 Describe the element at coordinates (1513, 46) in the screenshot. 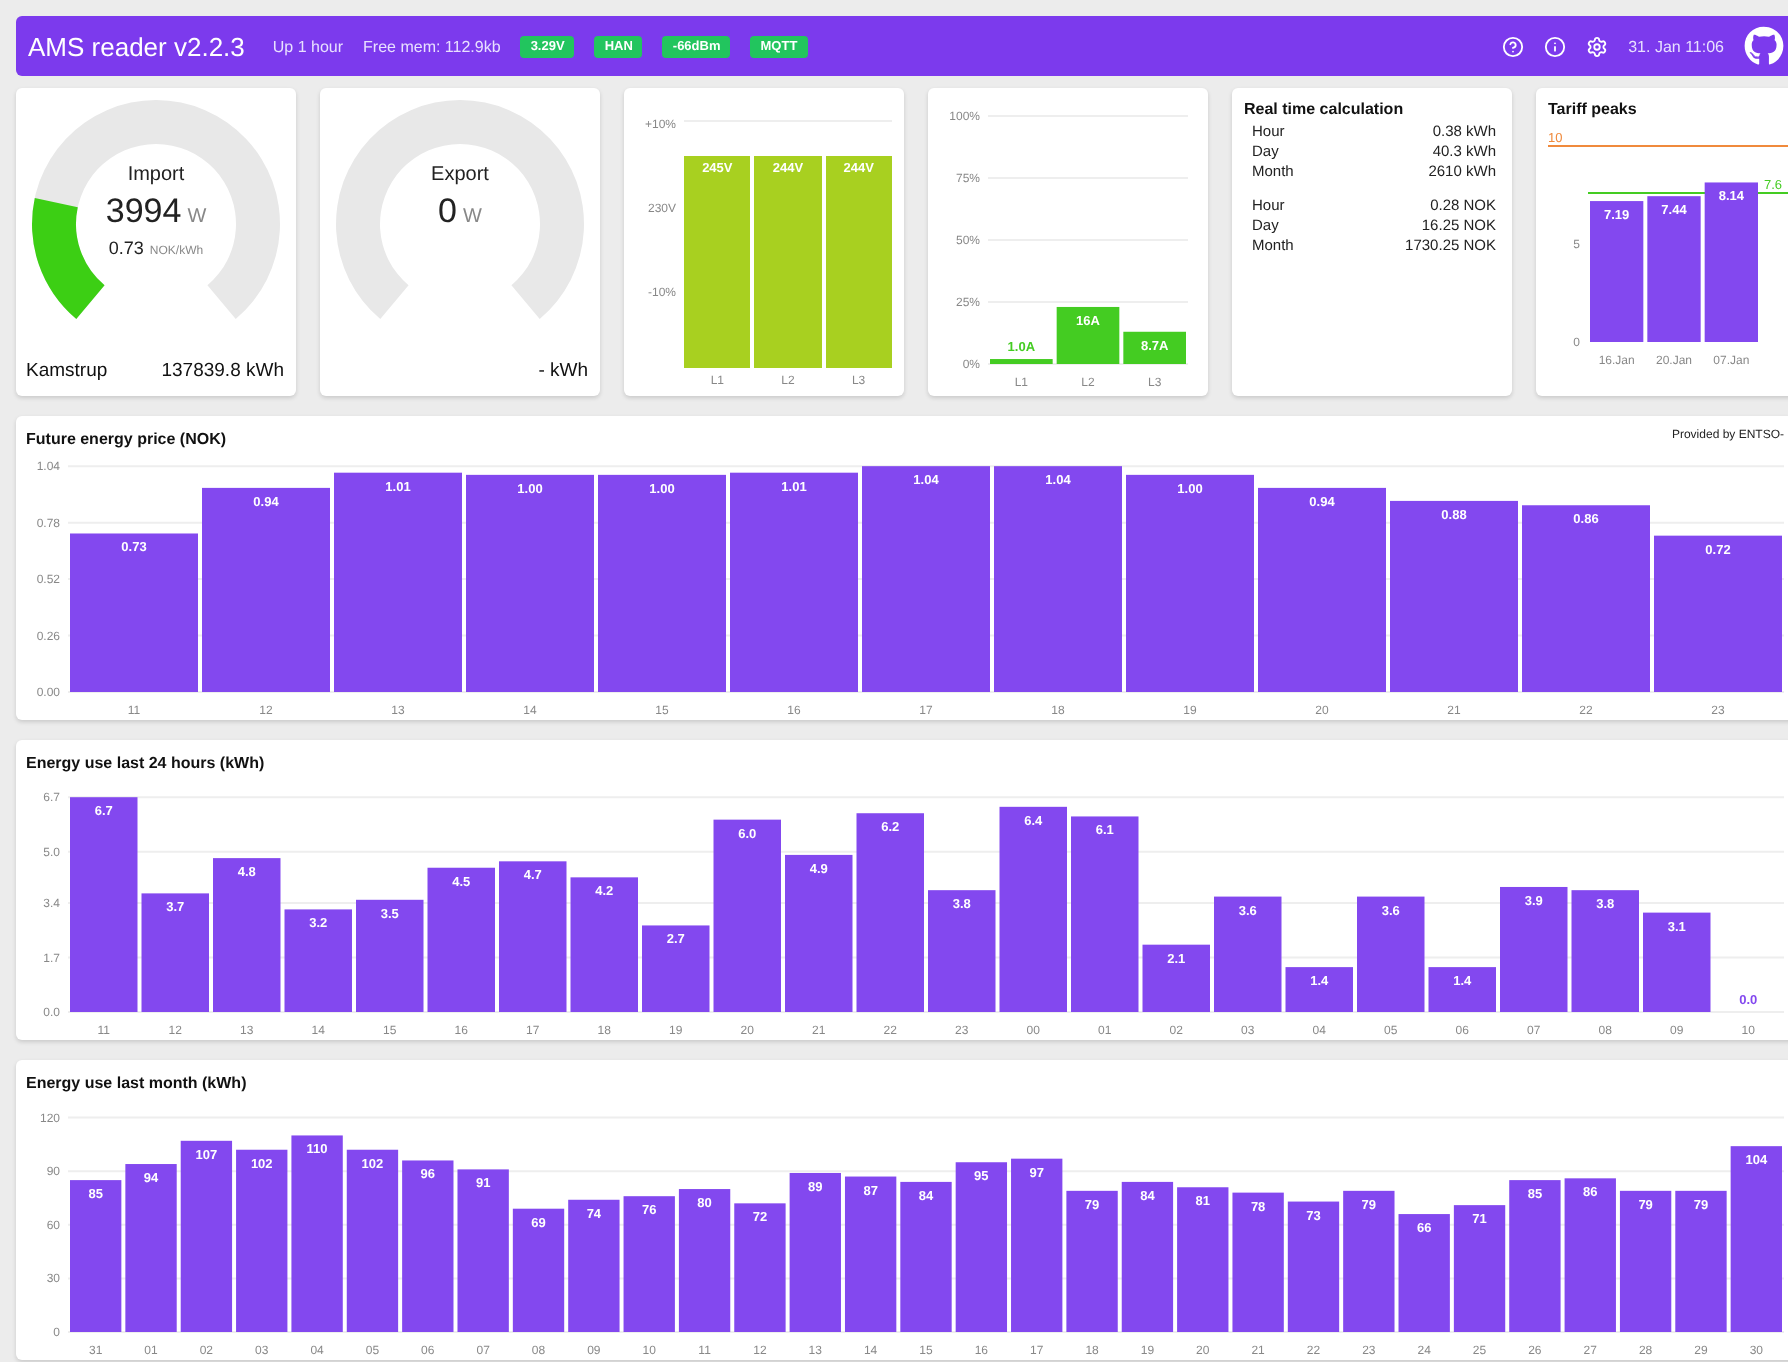

I see `help-icon` at that location.